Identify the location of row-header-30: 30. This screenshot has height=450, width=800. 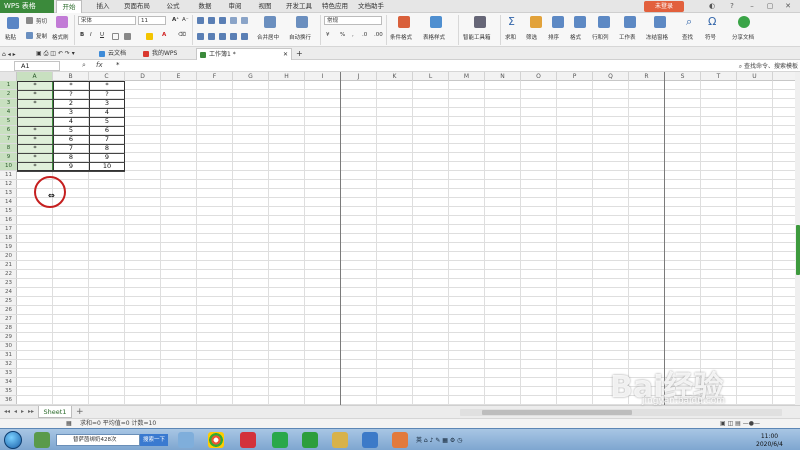
(8, 346).